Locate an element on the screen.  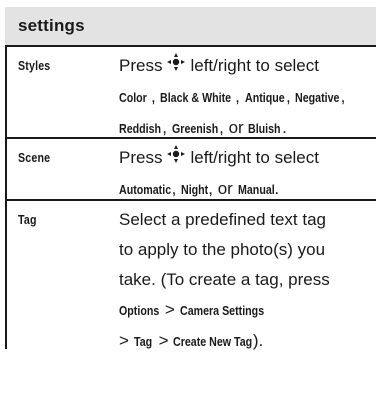
path-options: Options is located at coordinates (139, 310).